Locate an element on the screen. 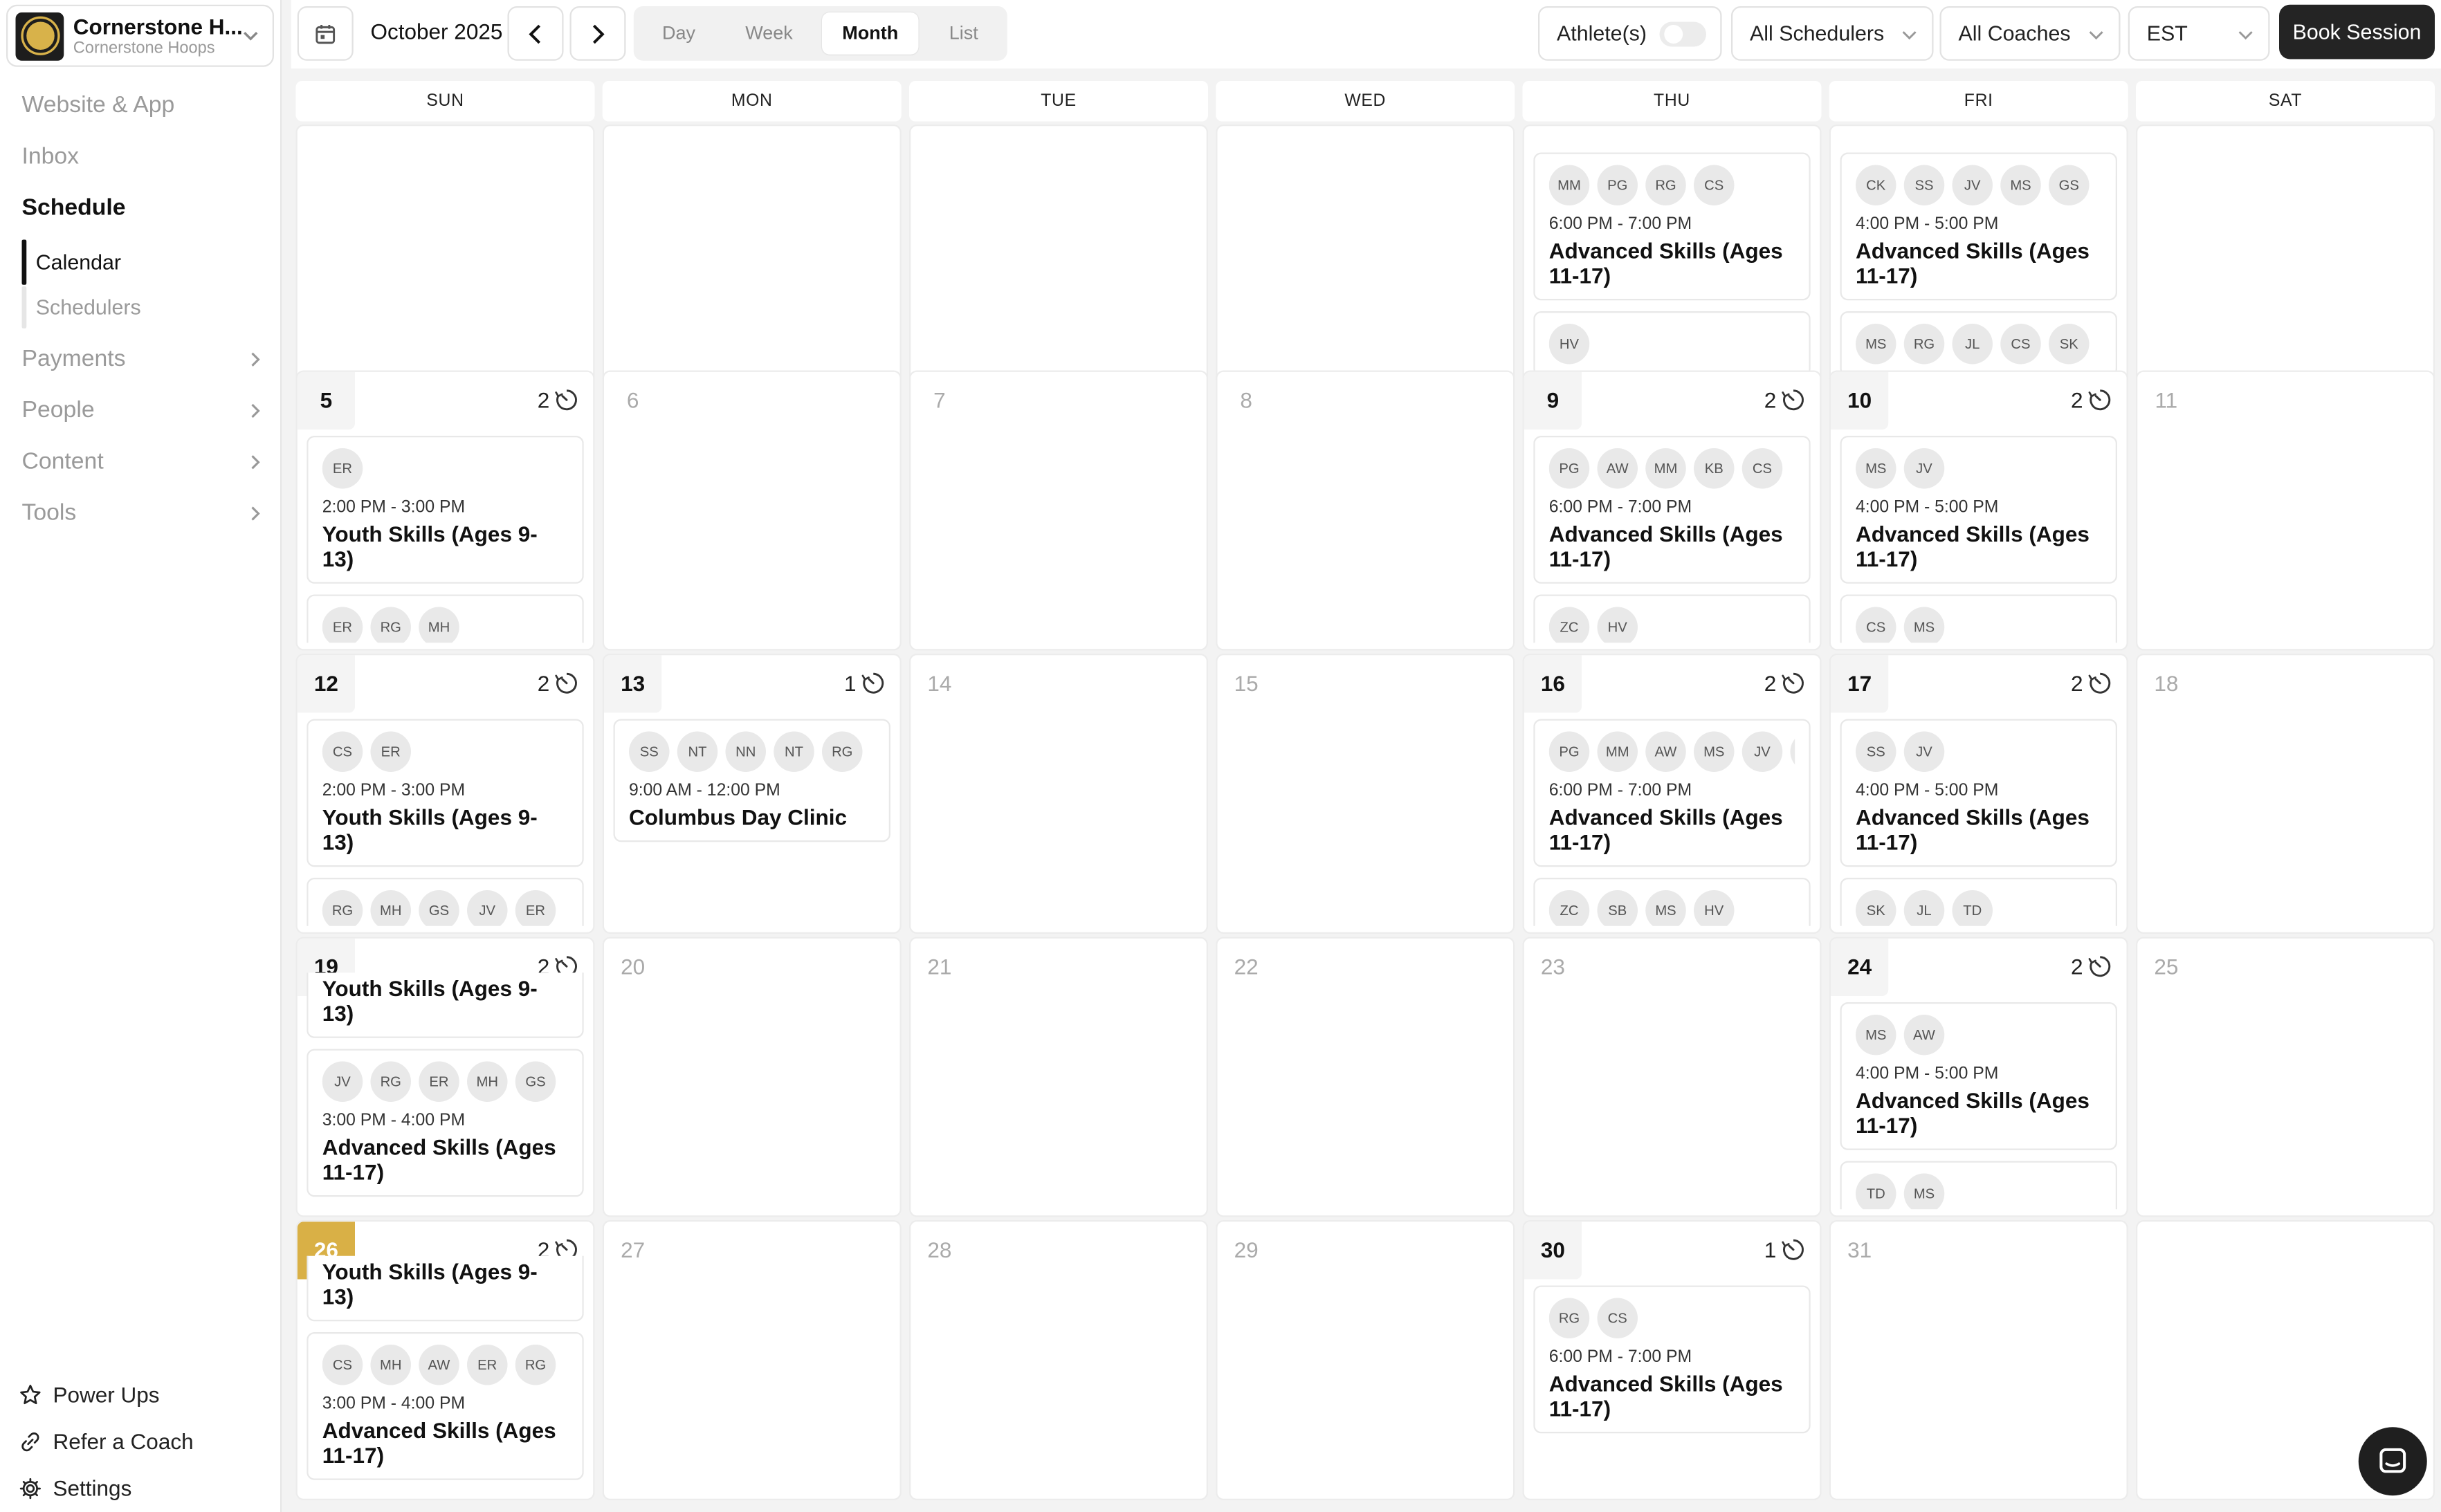 The width and height of the screenshot is (2441, 1512). view-day: Day is located at coordinates (679, 33).